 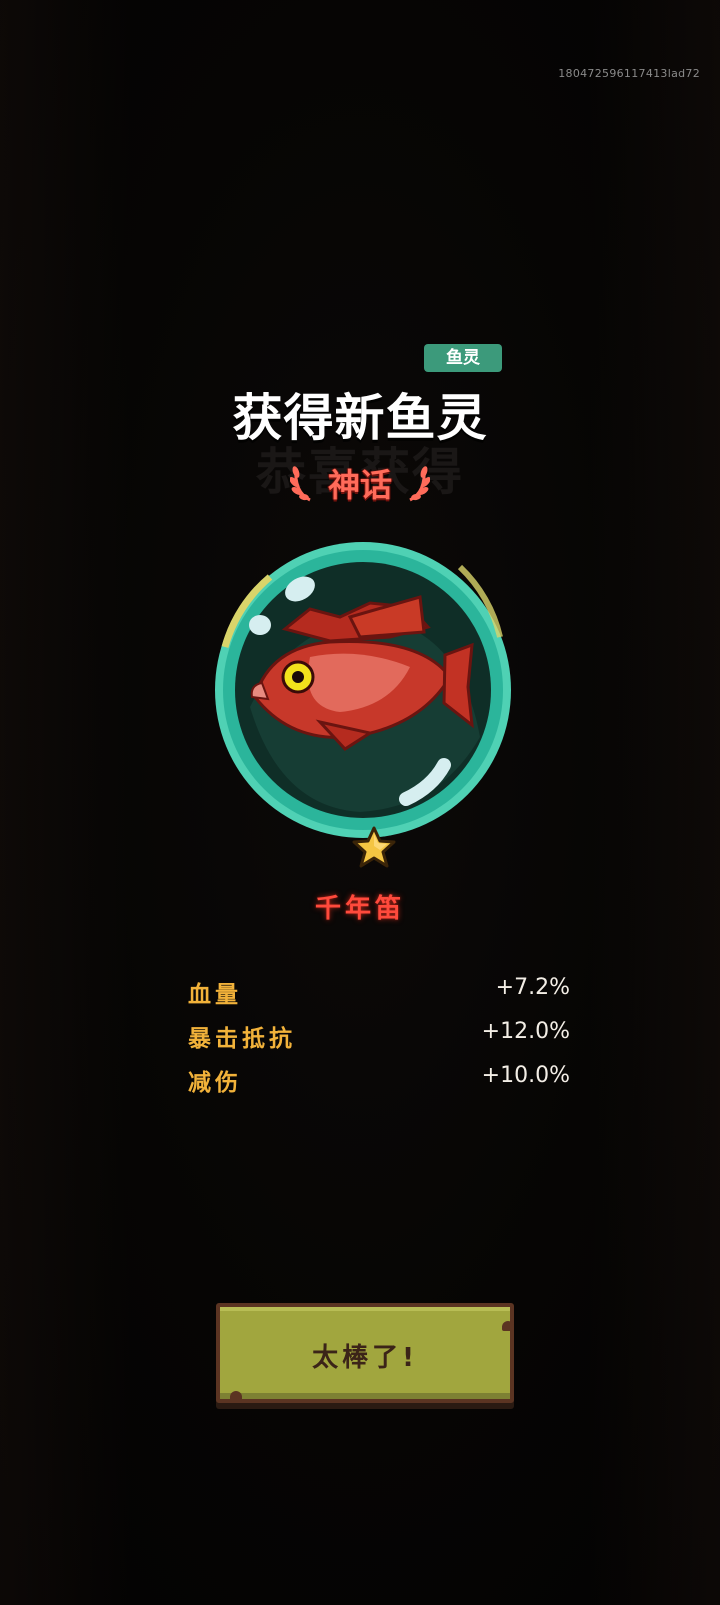 I want to click on star-icon, so click(x=374, y=847).